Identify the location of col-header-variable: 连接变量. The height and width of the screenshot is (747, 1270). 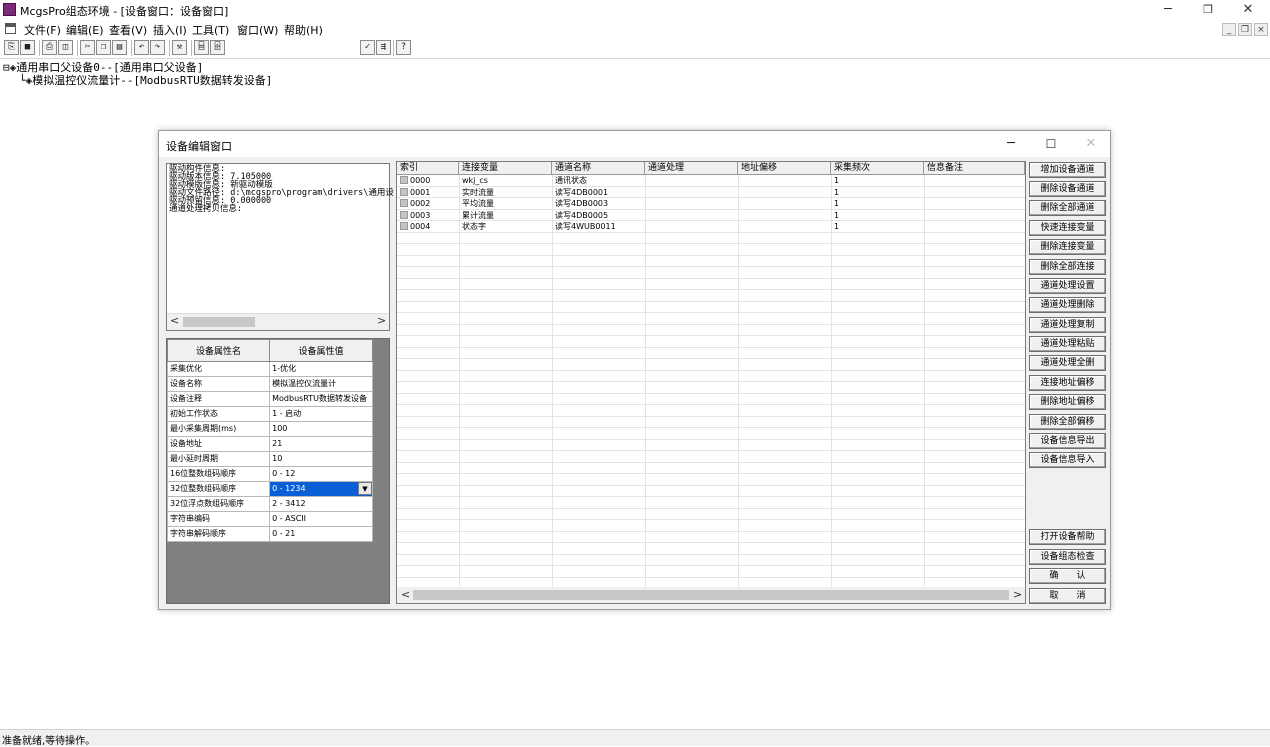
(505, 168).